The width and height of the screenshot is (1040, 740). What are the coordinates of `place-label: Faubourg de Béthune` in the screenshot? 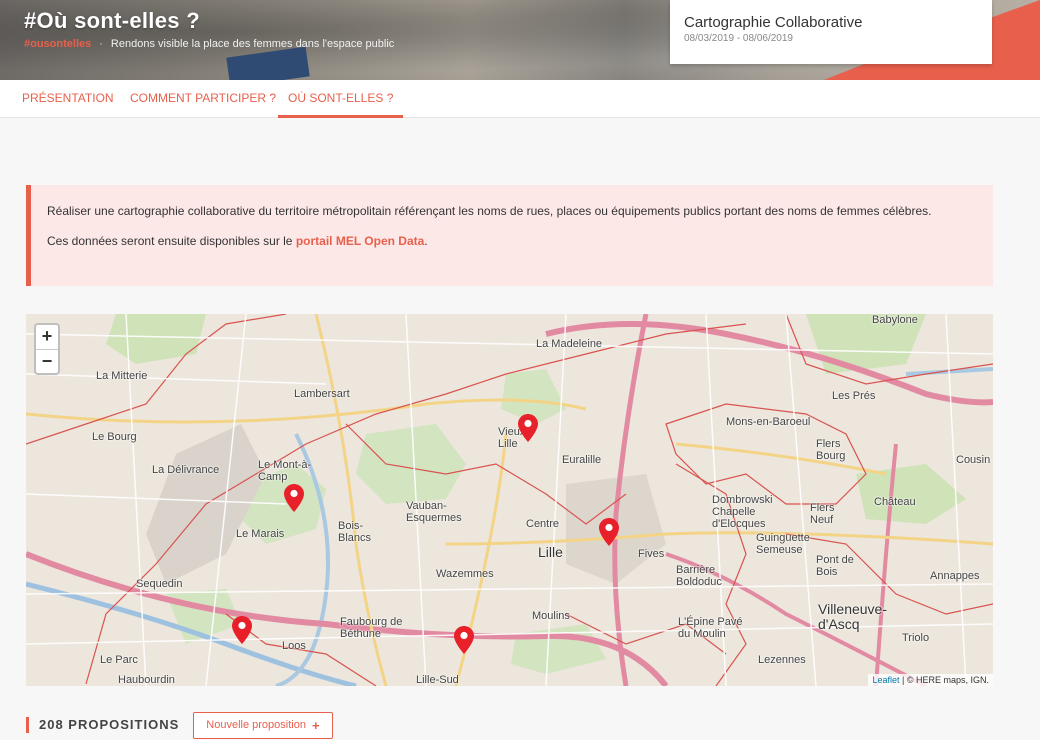 It's located at (371, 628).